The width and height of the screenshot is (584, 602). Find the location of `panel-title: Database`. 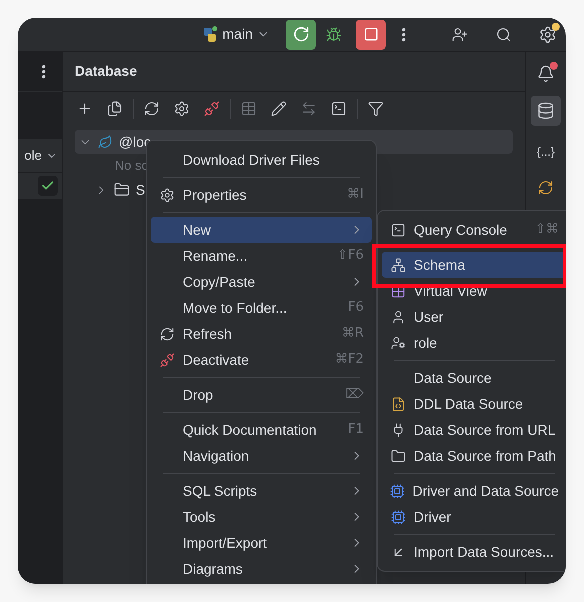

panel-title: Database is located at coordinates (106, 71).